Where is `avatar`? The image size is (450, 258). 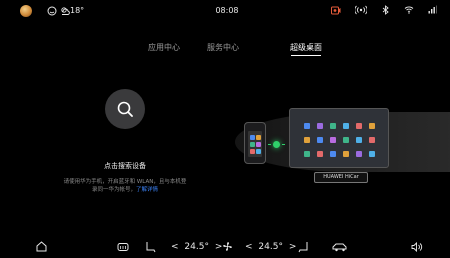
avatar is located at coordinates (26, 11).